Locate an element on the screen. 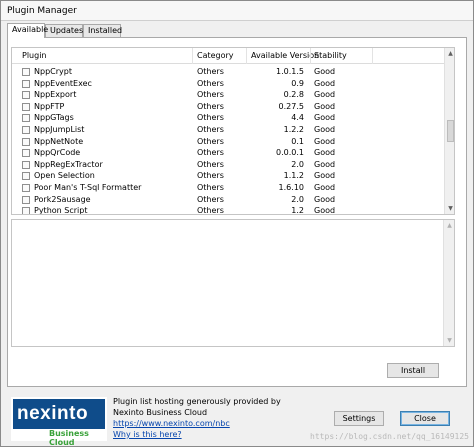 Image resolution: width=474 pixels, height=447 pixels. plugin-name: NppFTP is located at coordinates (49, 106).